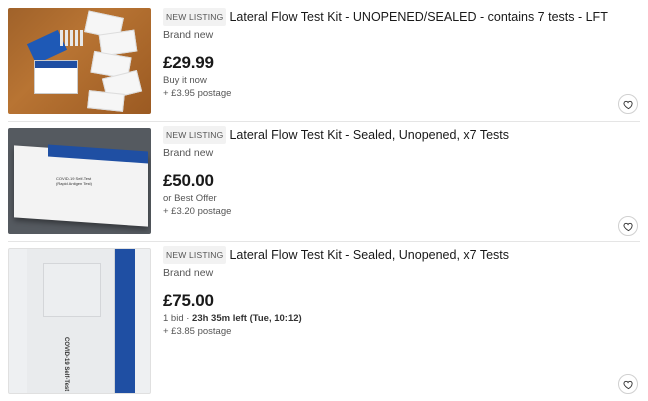  Describe the element at coordinates (188, 62) in the screenshot. I see `listing-price: £29.99` at that location.